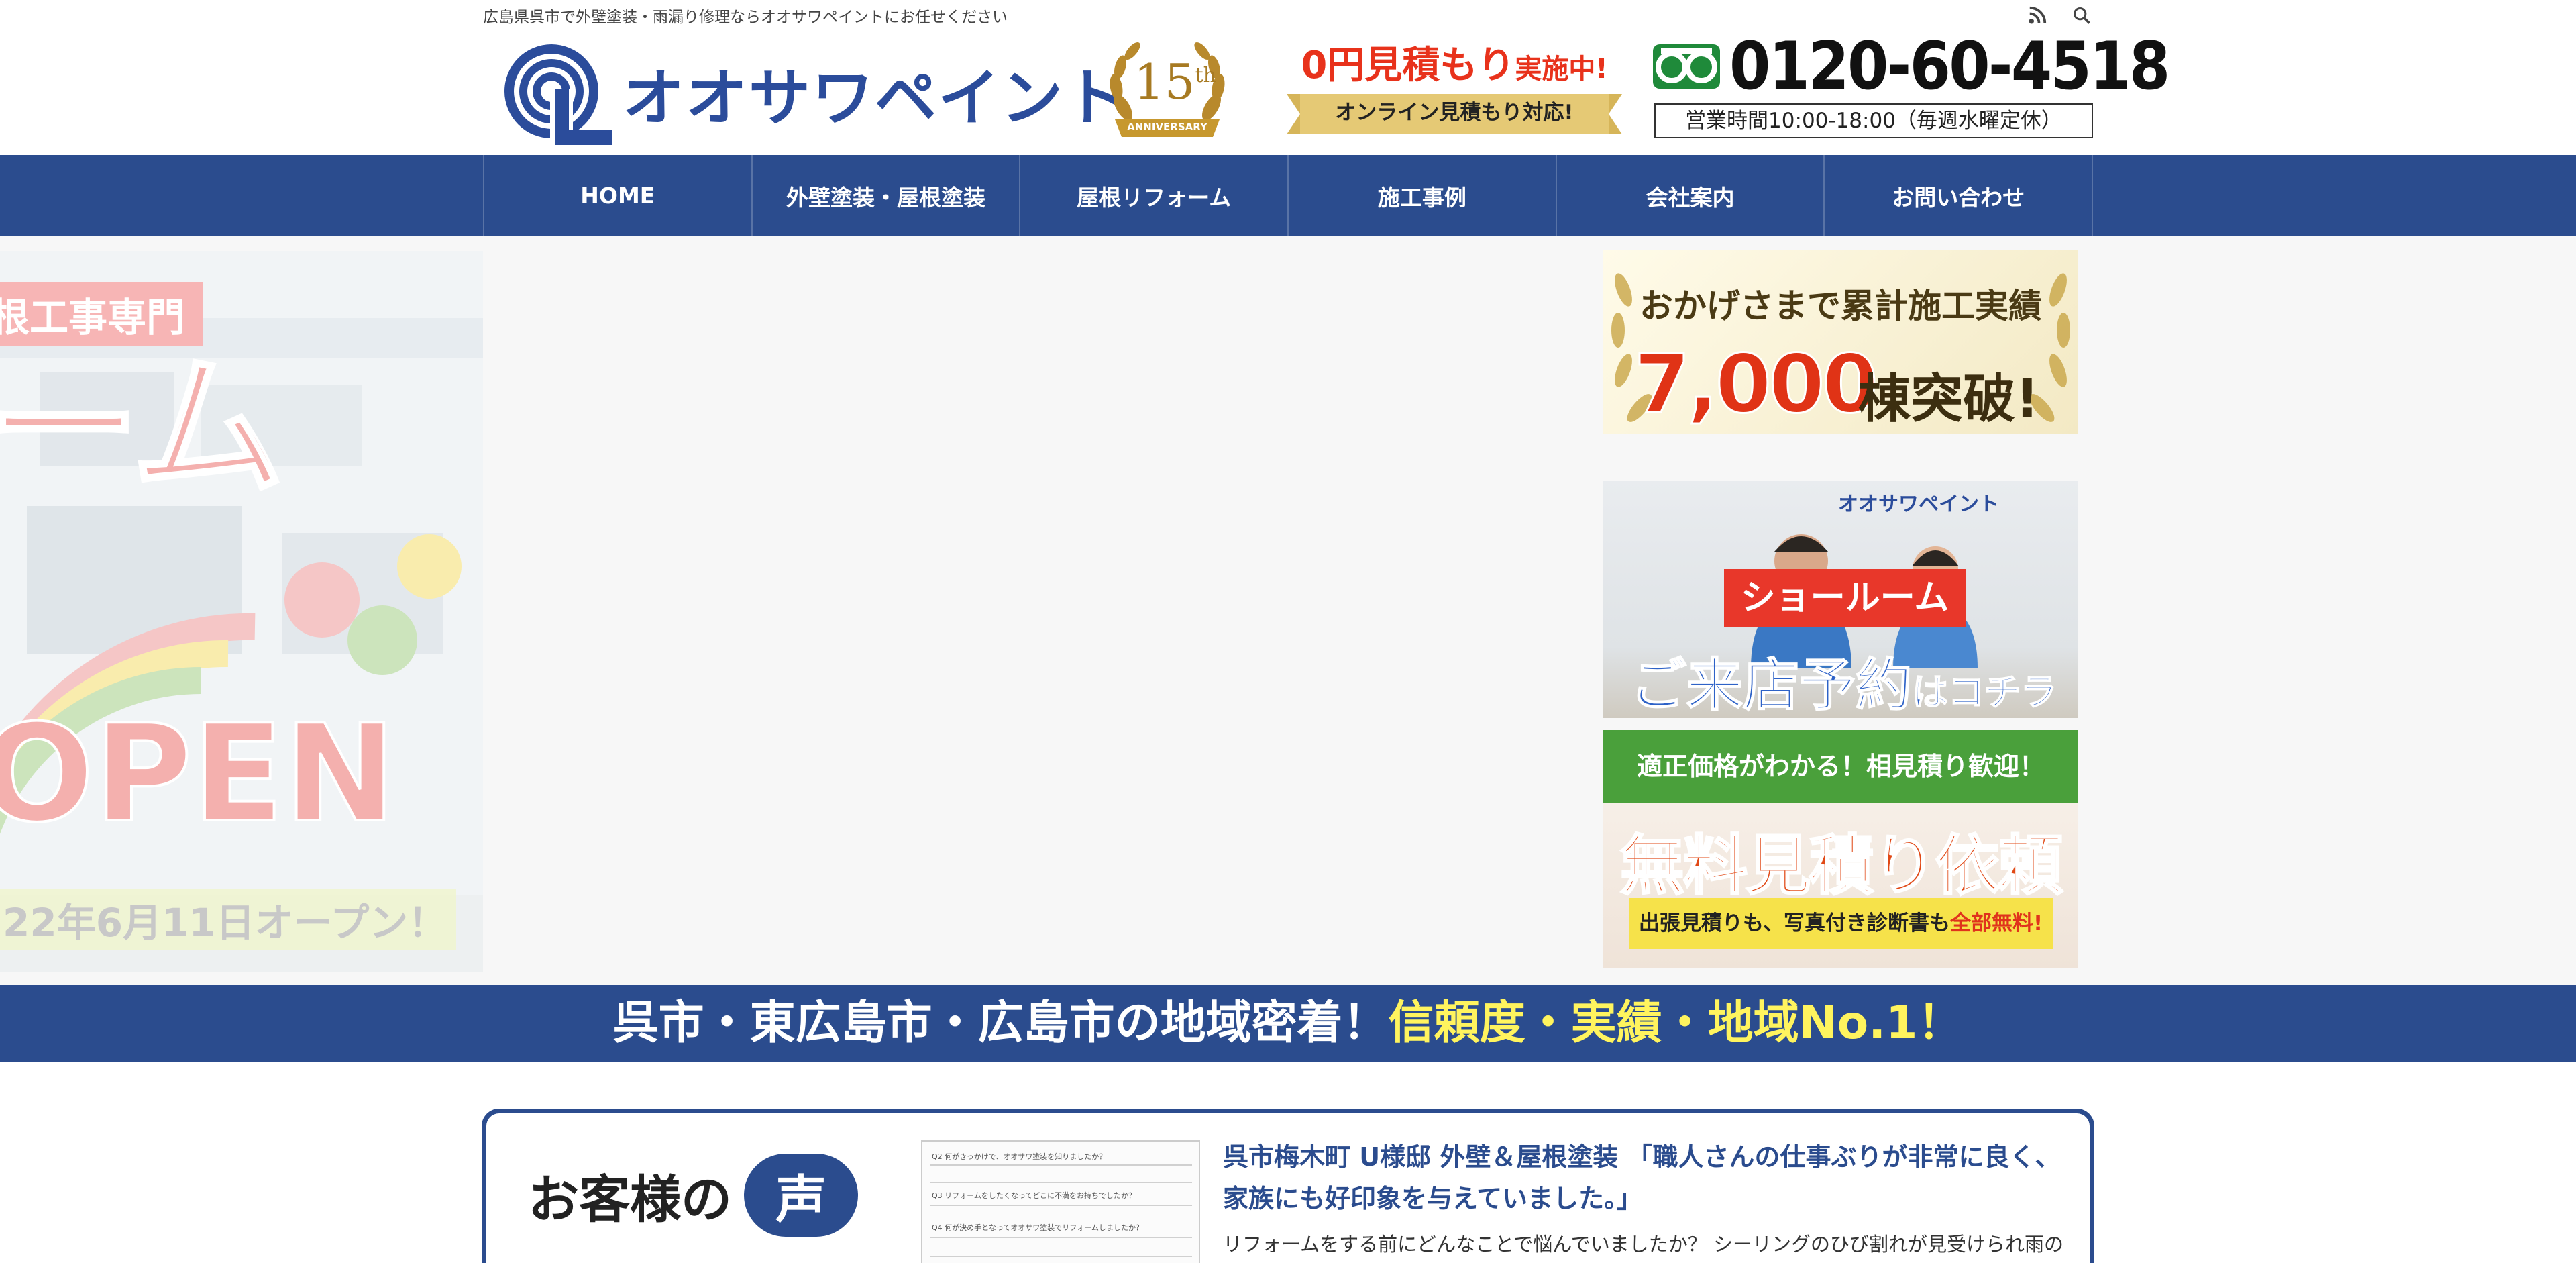 This screenshot has height=1263, width=2576. Describe the element at coordinates (199, 774) in the screenshot. I see `slide-open-text: OPEN` at that location.